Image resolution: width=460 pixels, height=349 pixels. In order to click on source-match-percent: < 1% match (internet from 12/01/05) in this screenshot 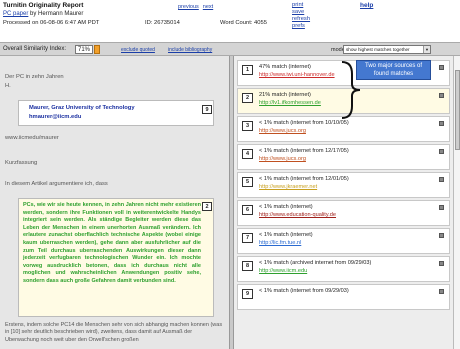, I will do `click(304, 179)`.